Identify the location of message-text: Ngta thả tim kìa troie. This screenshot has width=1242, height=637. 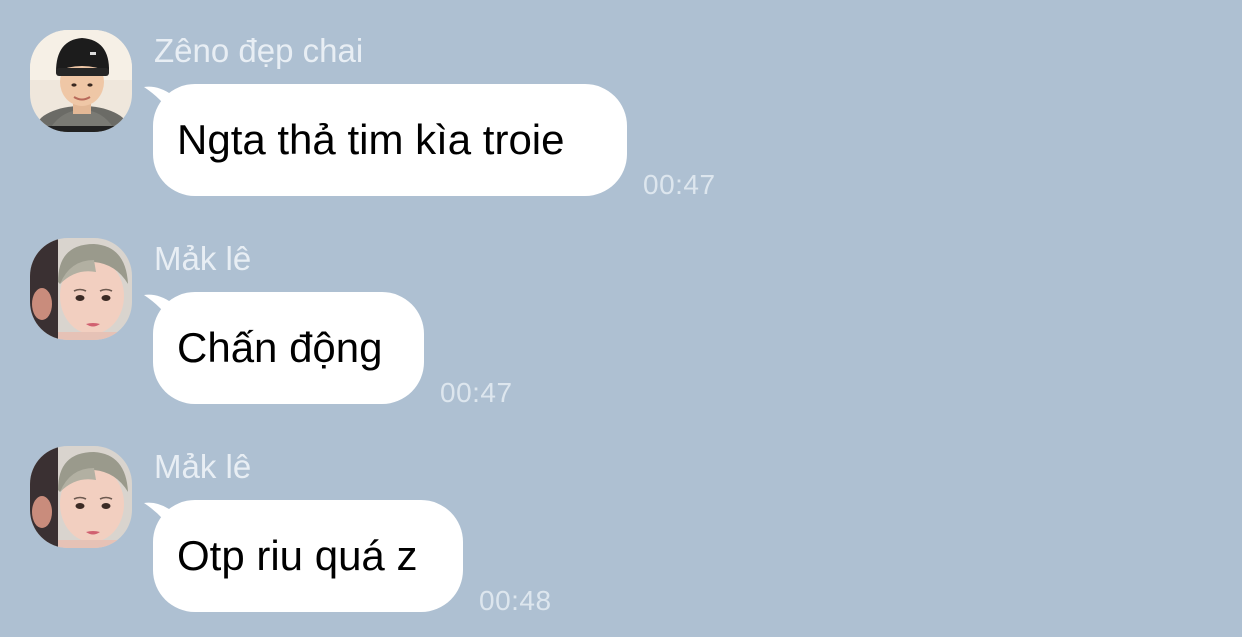
(371, 139).